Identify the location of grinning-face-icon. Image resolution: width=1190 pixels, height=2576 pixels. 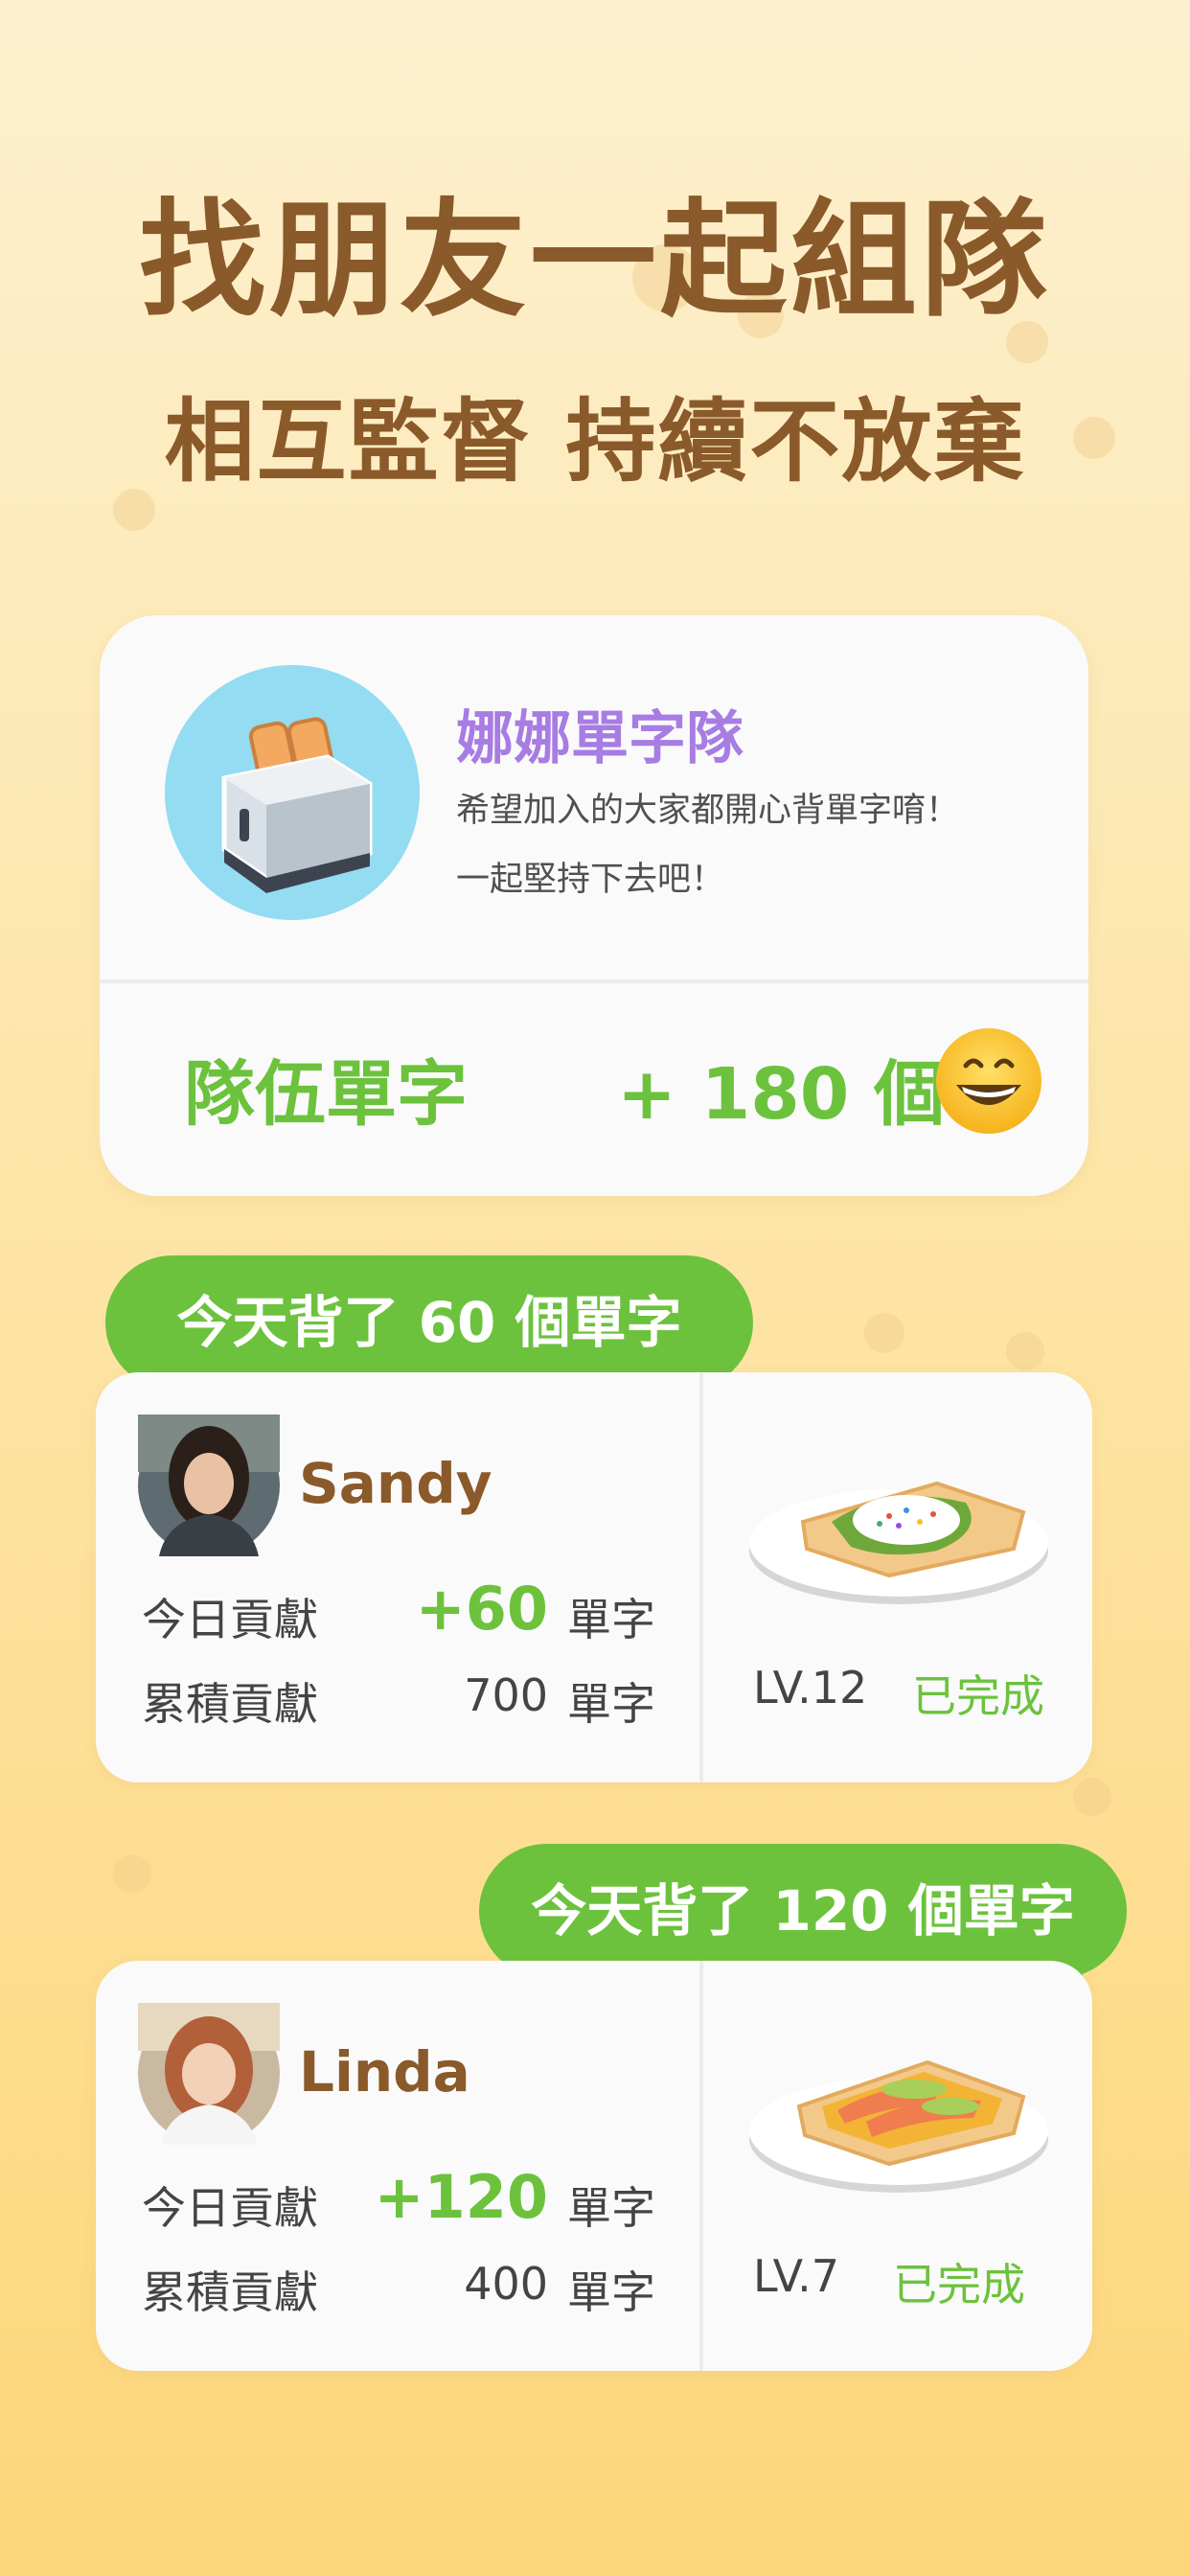
(988, 1081).